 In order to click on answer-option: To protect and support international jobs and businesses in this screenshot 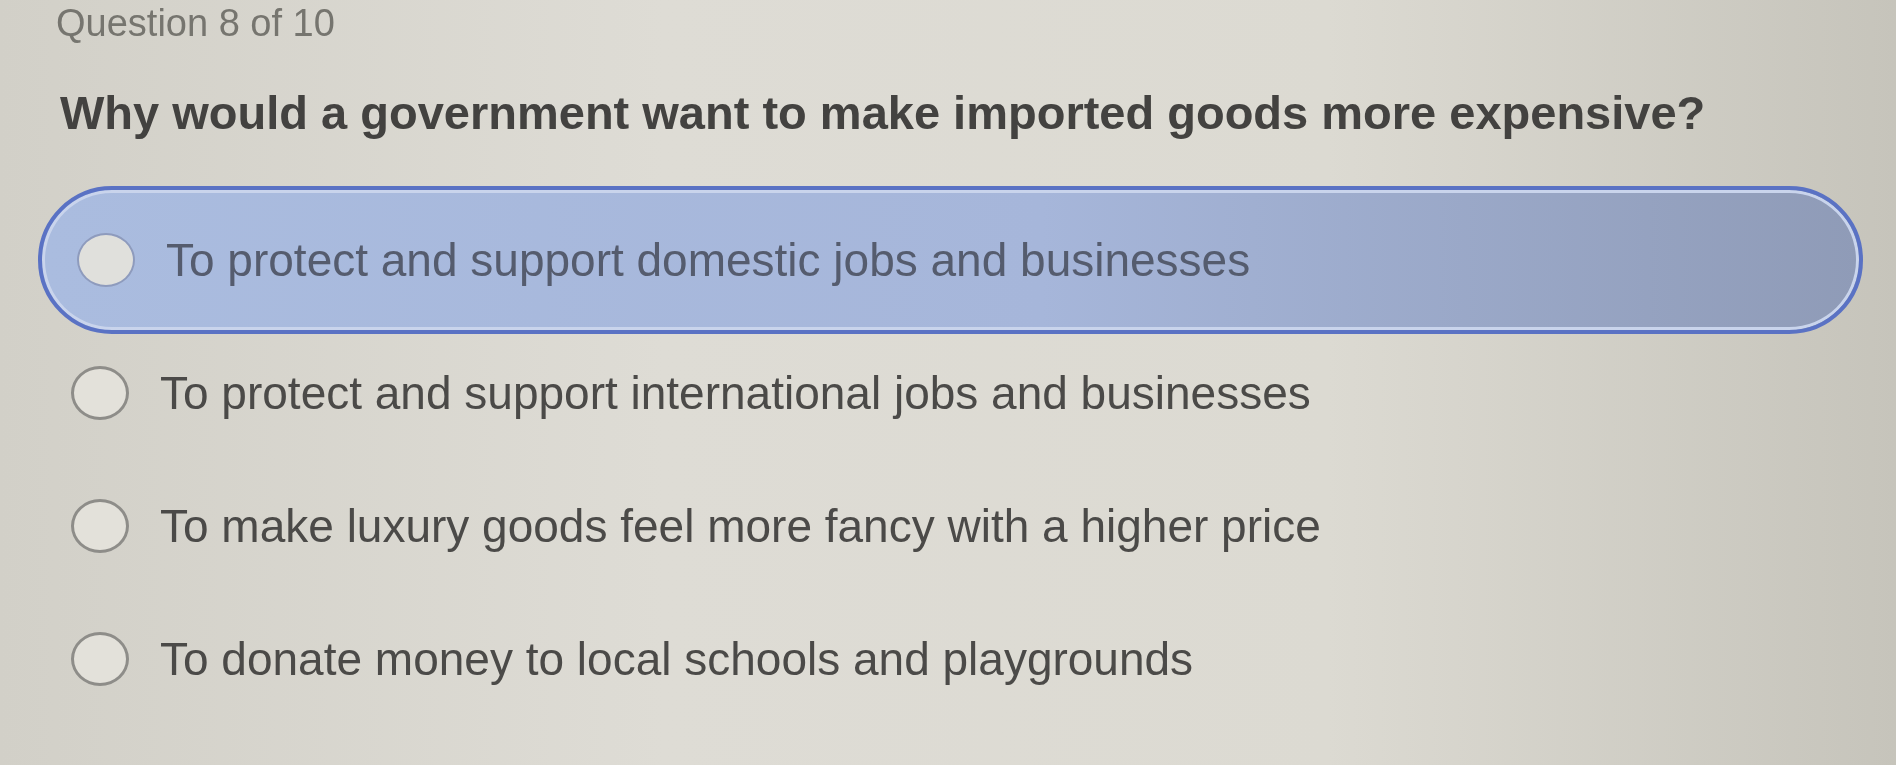, I will do `click(691, 392)`.